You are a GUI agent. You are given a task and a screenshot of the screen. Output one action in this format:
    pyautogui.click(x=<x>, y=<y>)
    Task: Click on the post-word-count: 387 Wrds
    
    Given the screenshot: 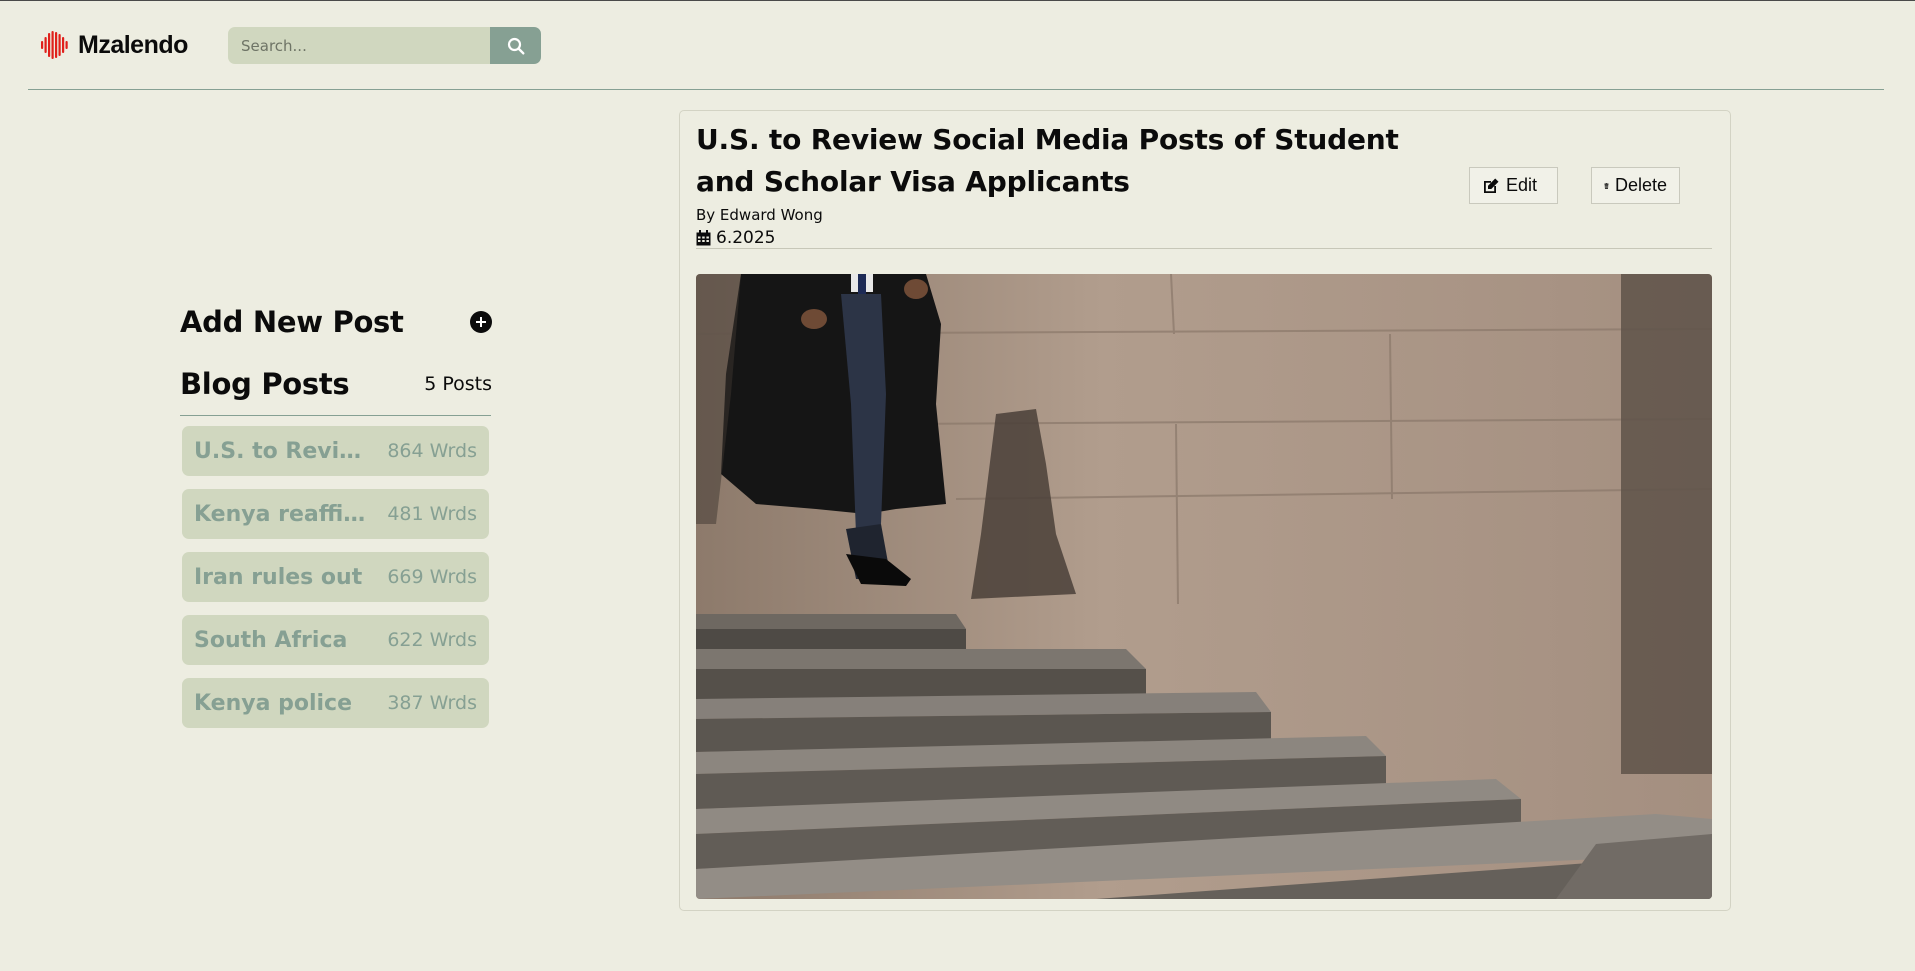 What is the action you would take?
    pyautogui.click(x=432, y=703)
    